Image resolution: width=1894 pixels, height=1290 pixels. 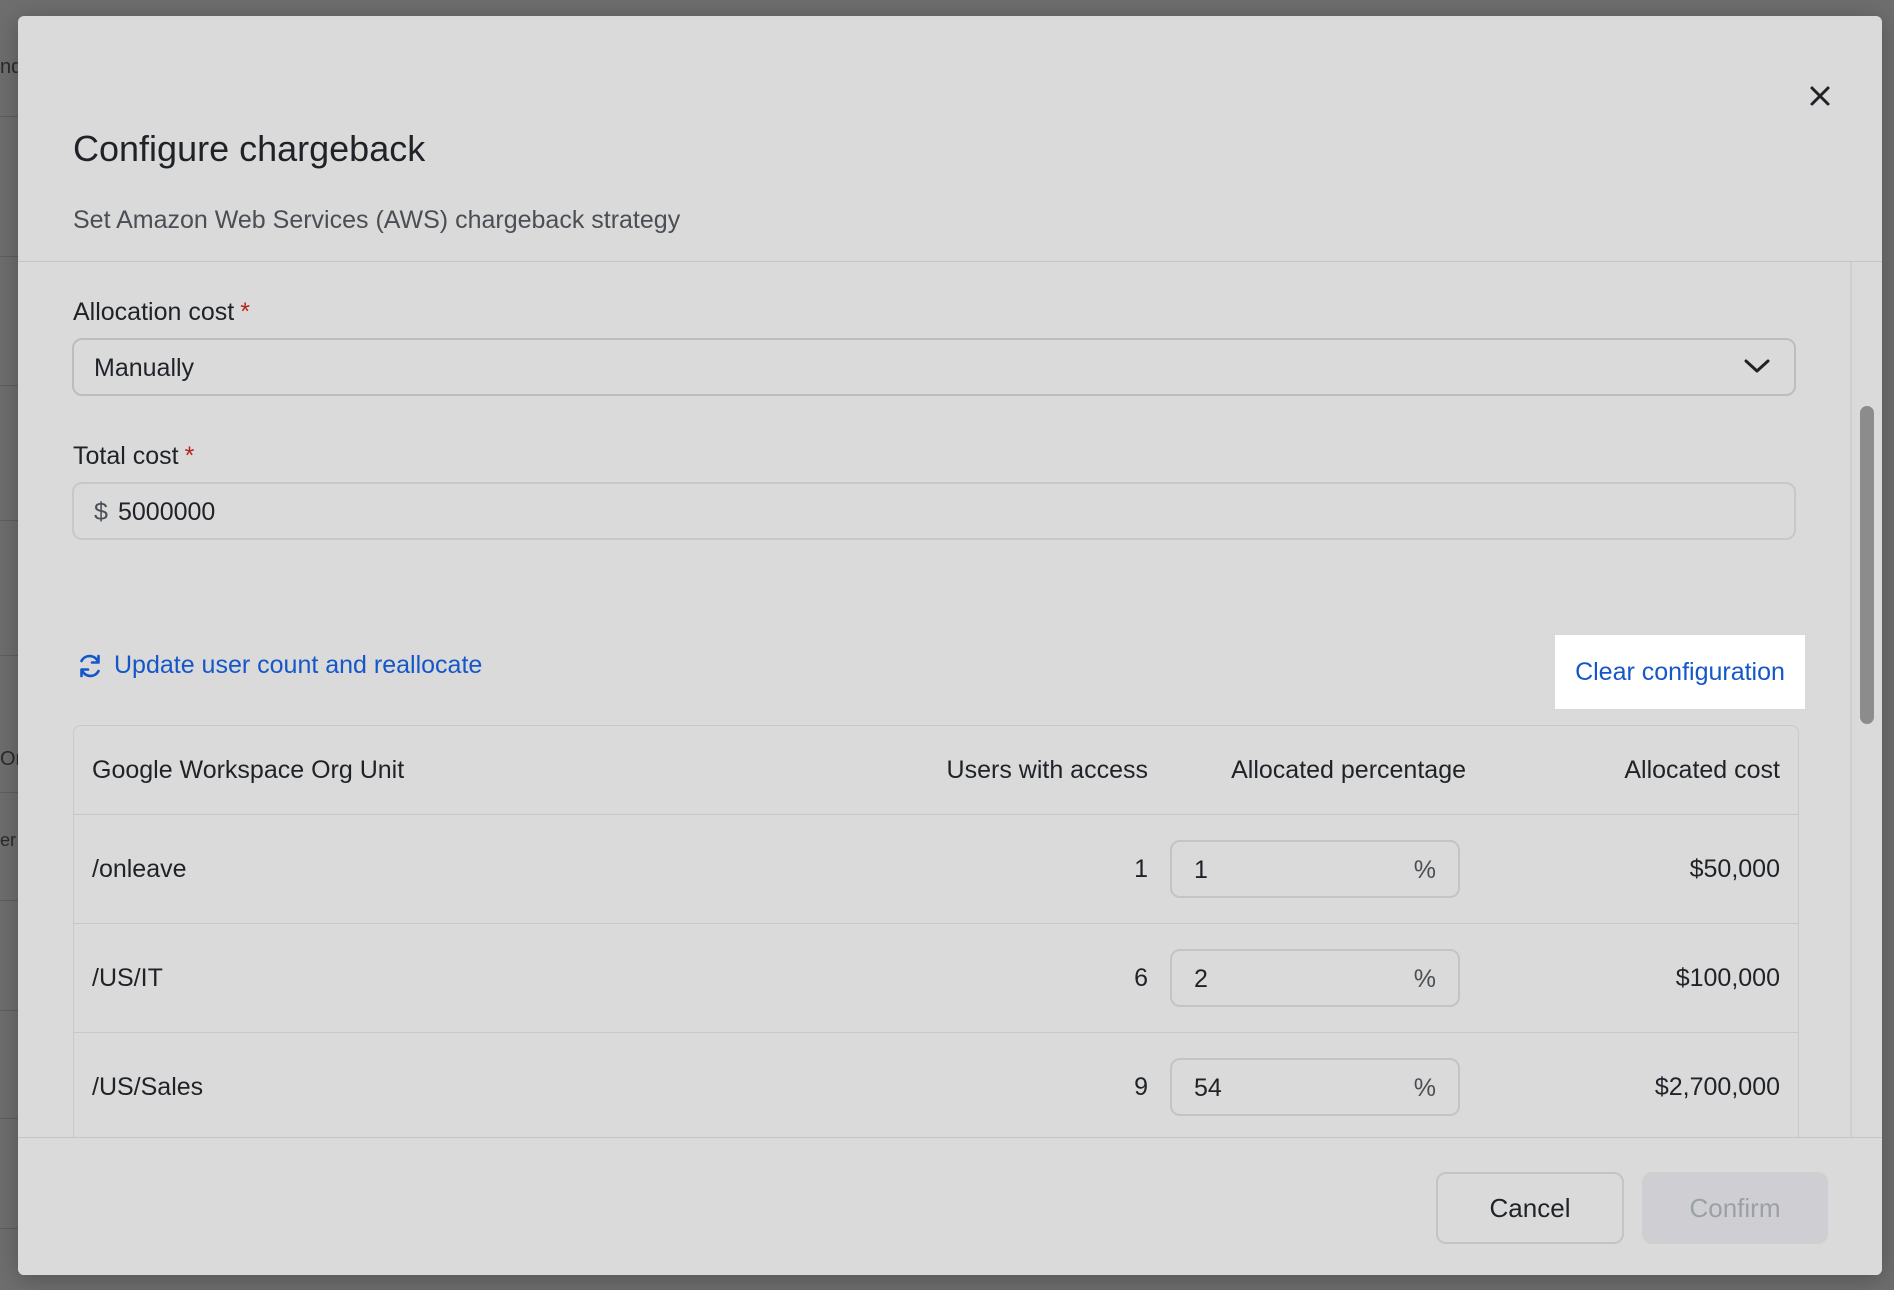 What do you see at coordinates (8, 840) in the screenshot?
I see `background-text-fragment: er` at bounding box center [8, 840].